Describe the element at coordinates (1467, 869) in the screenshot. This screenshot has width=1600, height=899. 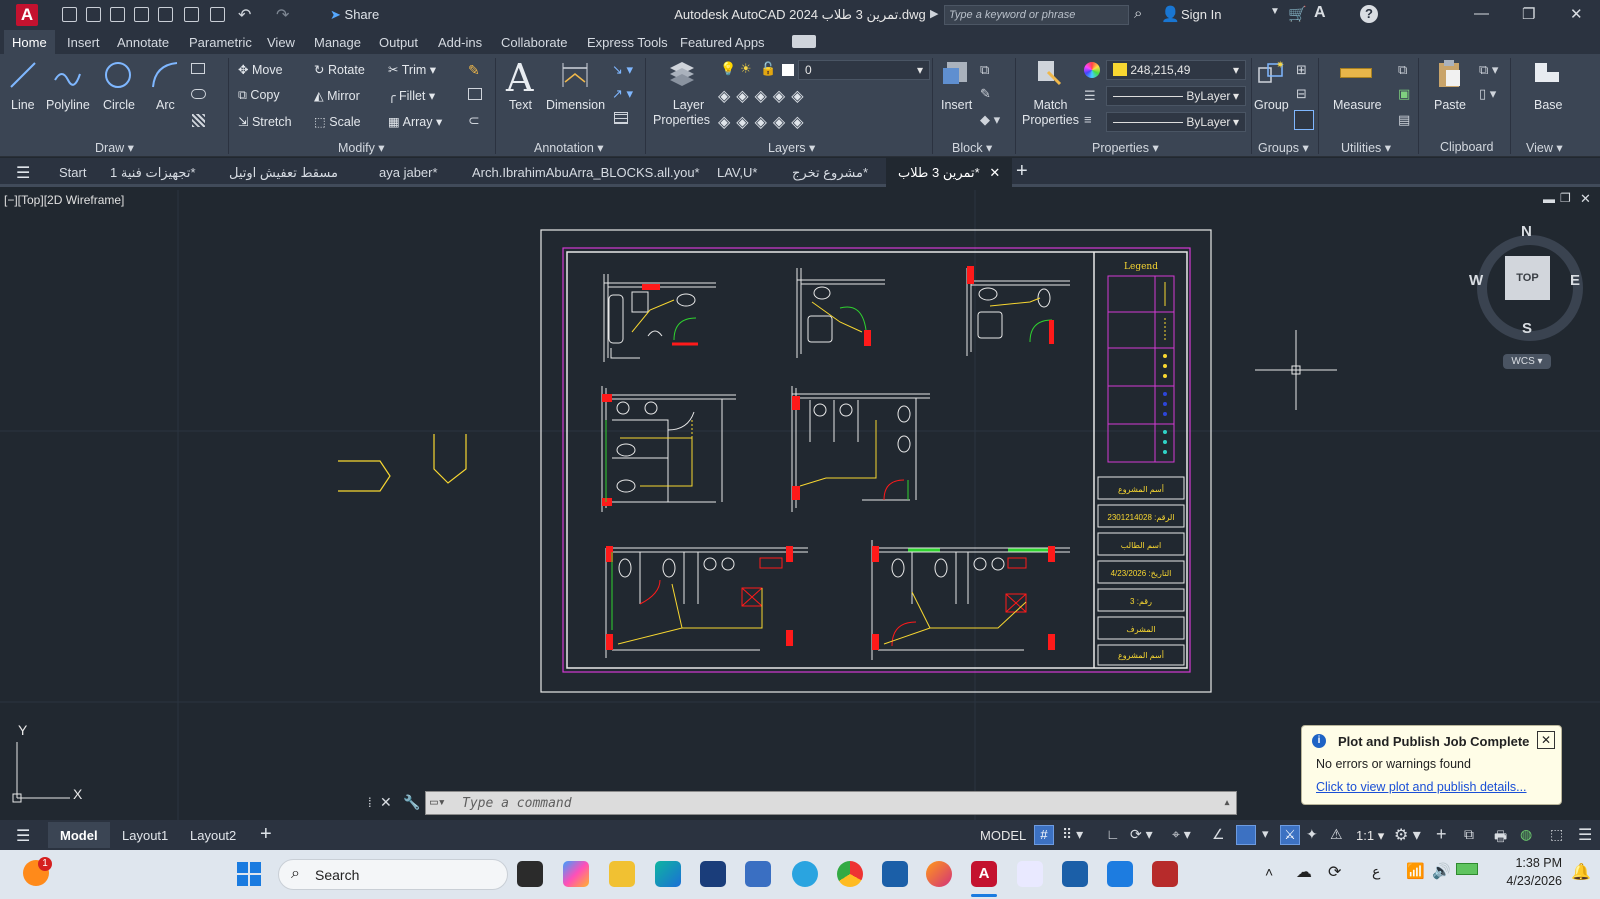
I see `battery-icon` at that location.